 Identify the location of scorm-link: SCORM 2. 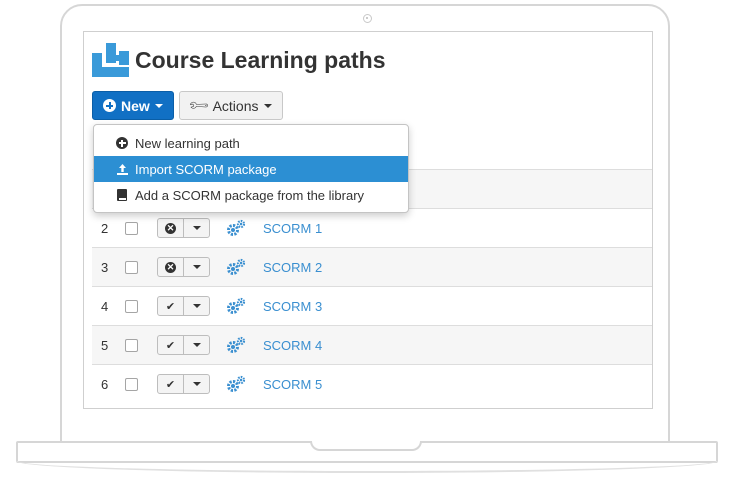
(292, 267).